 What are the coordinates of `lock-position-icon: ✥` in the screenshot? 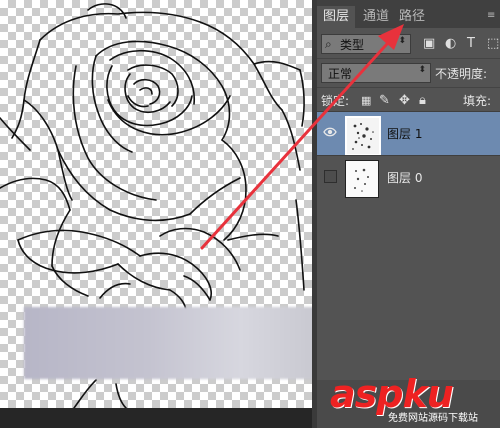 It's located at (404, 101).